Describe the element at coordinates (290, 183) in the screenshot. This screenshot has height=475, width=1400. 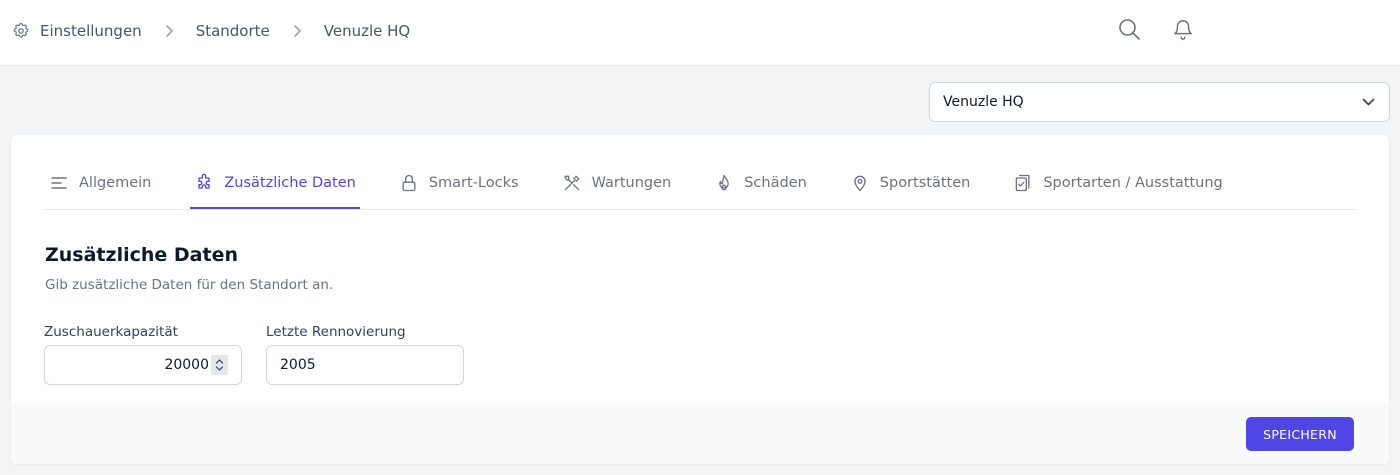
I see `tab-label: Zusätzliche Daten` at that location.